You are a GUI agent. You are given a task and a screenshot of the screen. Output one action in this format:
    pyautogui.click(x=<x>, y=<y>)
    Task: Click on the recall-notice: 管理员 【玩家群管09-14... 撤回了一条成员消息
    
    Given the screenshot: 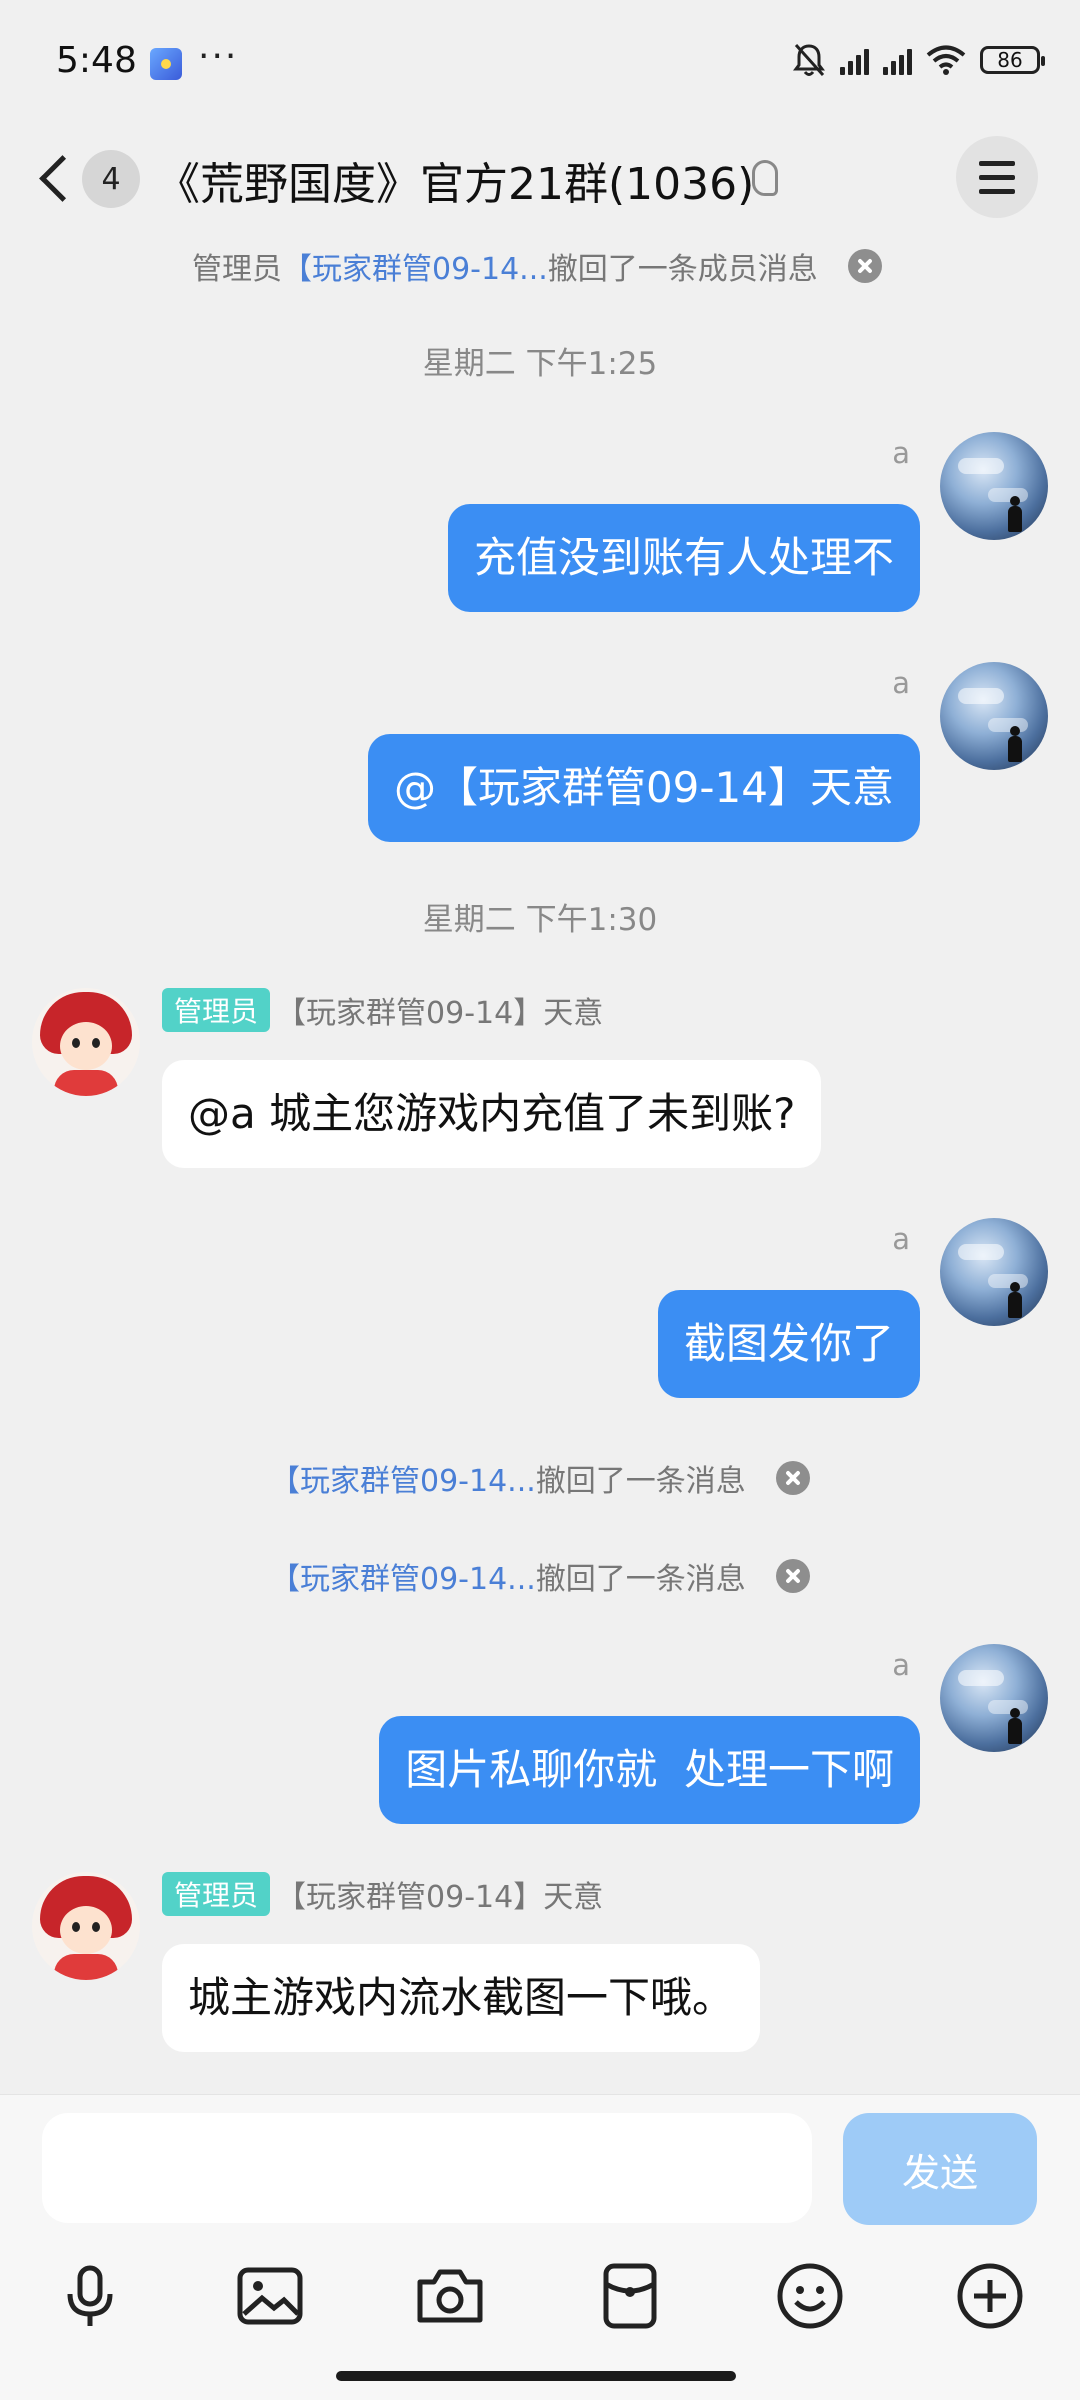 What is the action you would take?
    pyautogui.click(x=537, y=266)
    